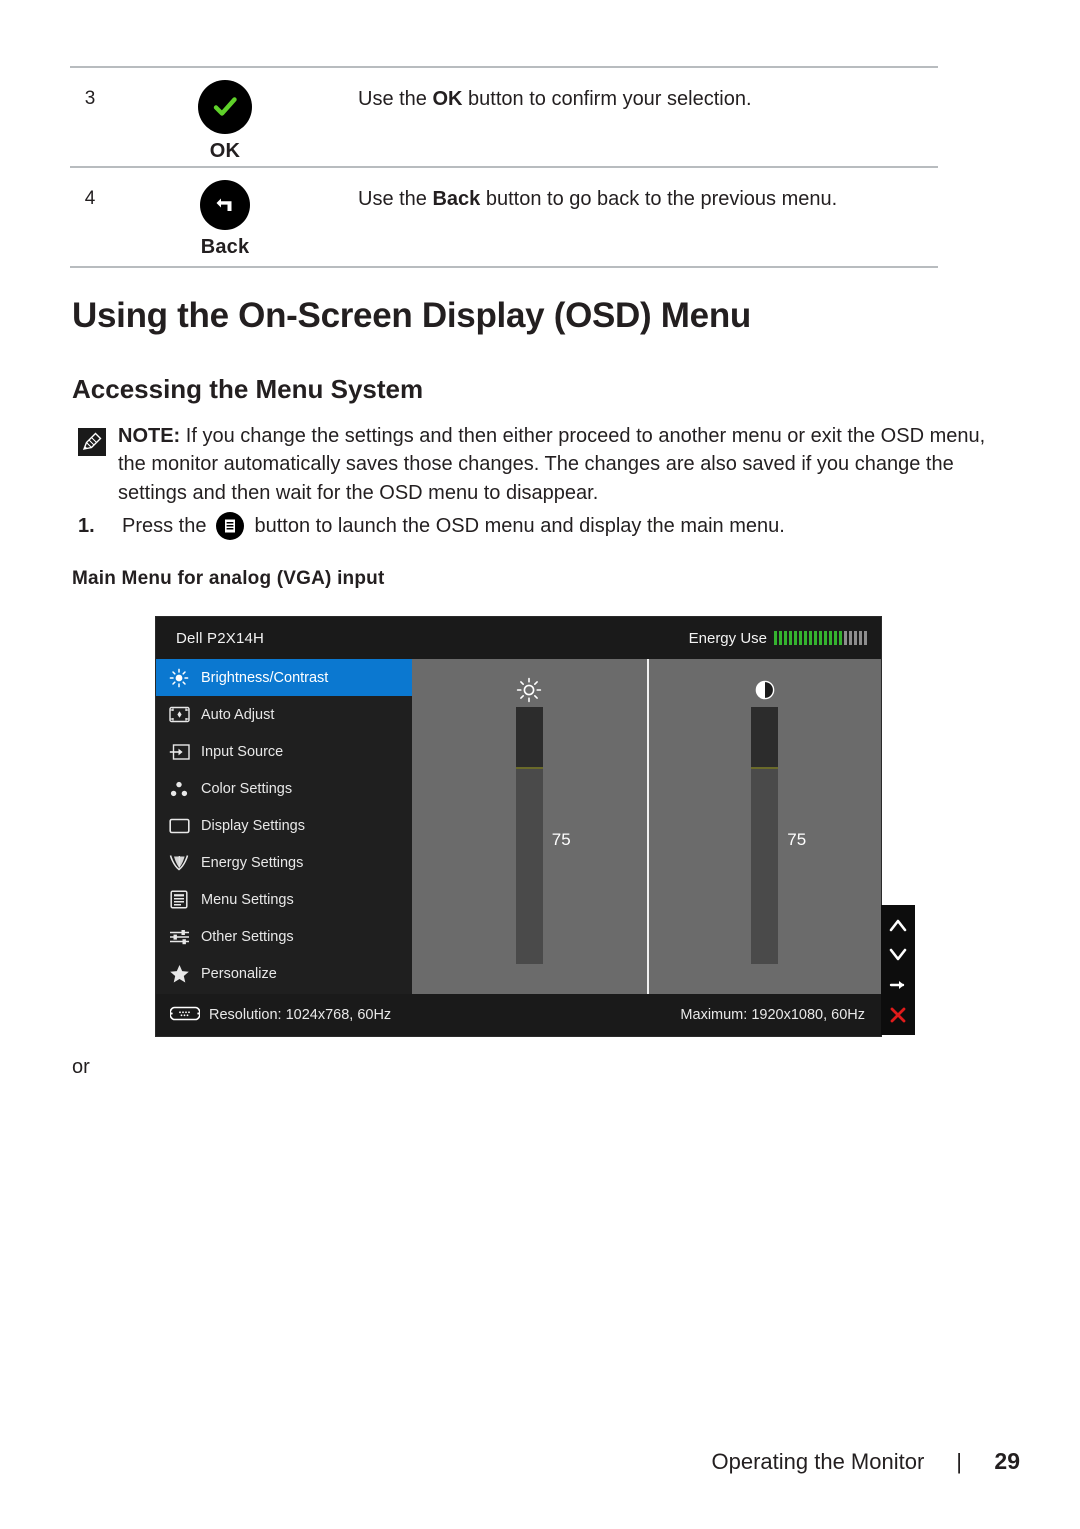 This screenshot has height=1529, width=1080. What do you see at coordinates (518, 638) in the screenshot?
I see `osd-title-bar: Dell P2X14H Energy Use` at bounding box center [518, 638].